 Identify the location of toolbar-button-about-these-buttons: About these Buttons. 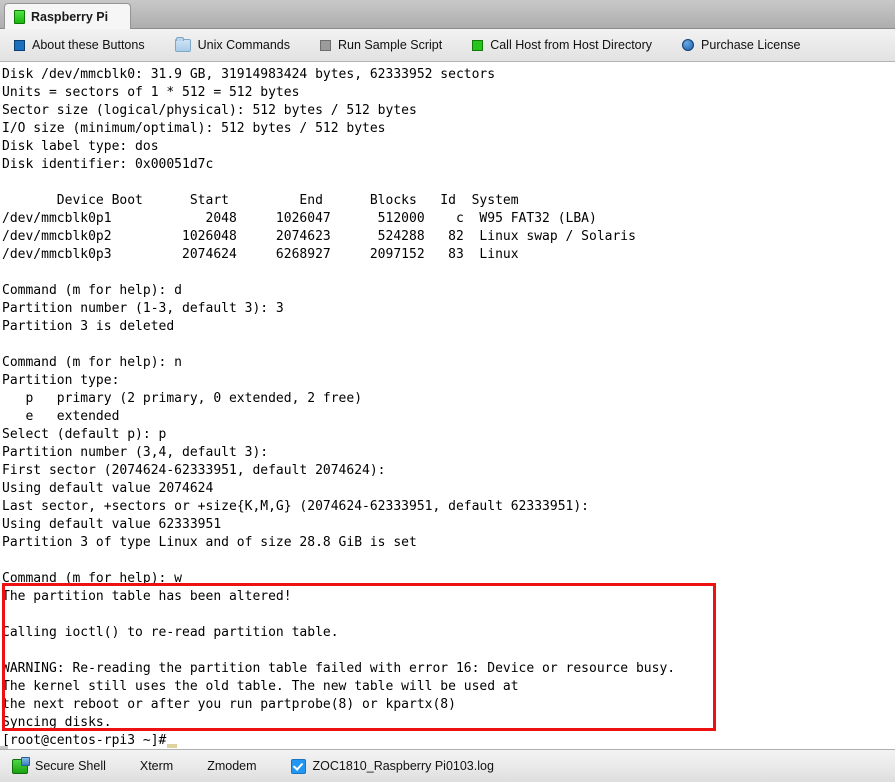
(79, 45).